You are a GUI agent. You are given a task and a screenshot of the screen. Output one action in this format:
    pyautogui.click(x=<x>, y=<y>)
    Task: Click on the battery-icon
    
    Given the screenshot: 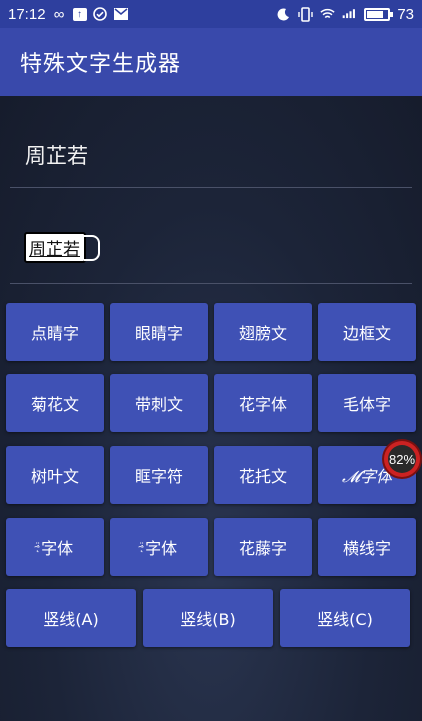 What is the action you would take?
    pyautogui.click(x=379, y=14)
    